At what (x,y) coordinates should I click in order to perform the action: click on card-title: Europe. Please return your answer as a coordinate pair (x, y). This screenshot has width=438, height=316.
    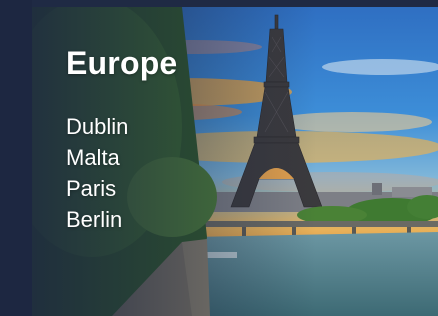
    Looking at the image, I should click on (122, 63).